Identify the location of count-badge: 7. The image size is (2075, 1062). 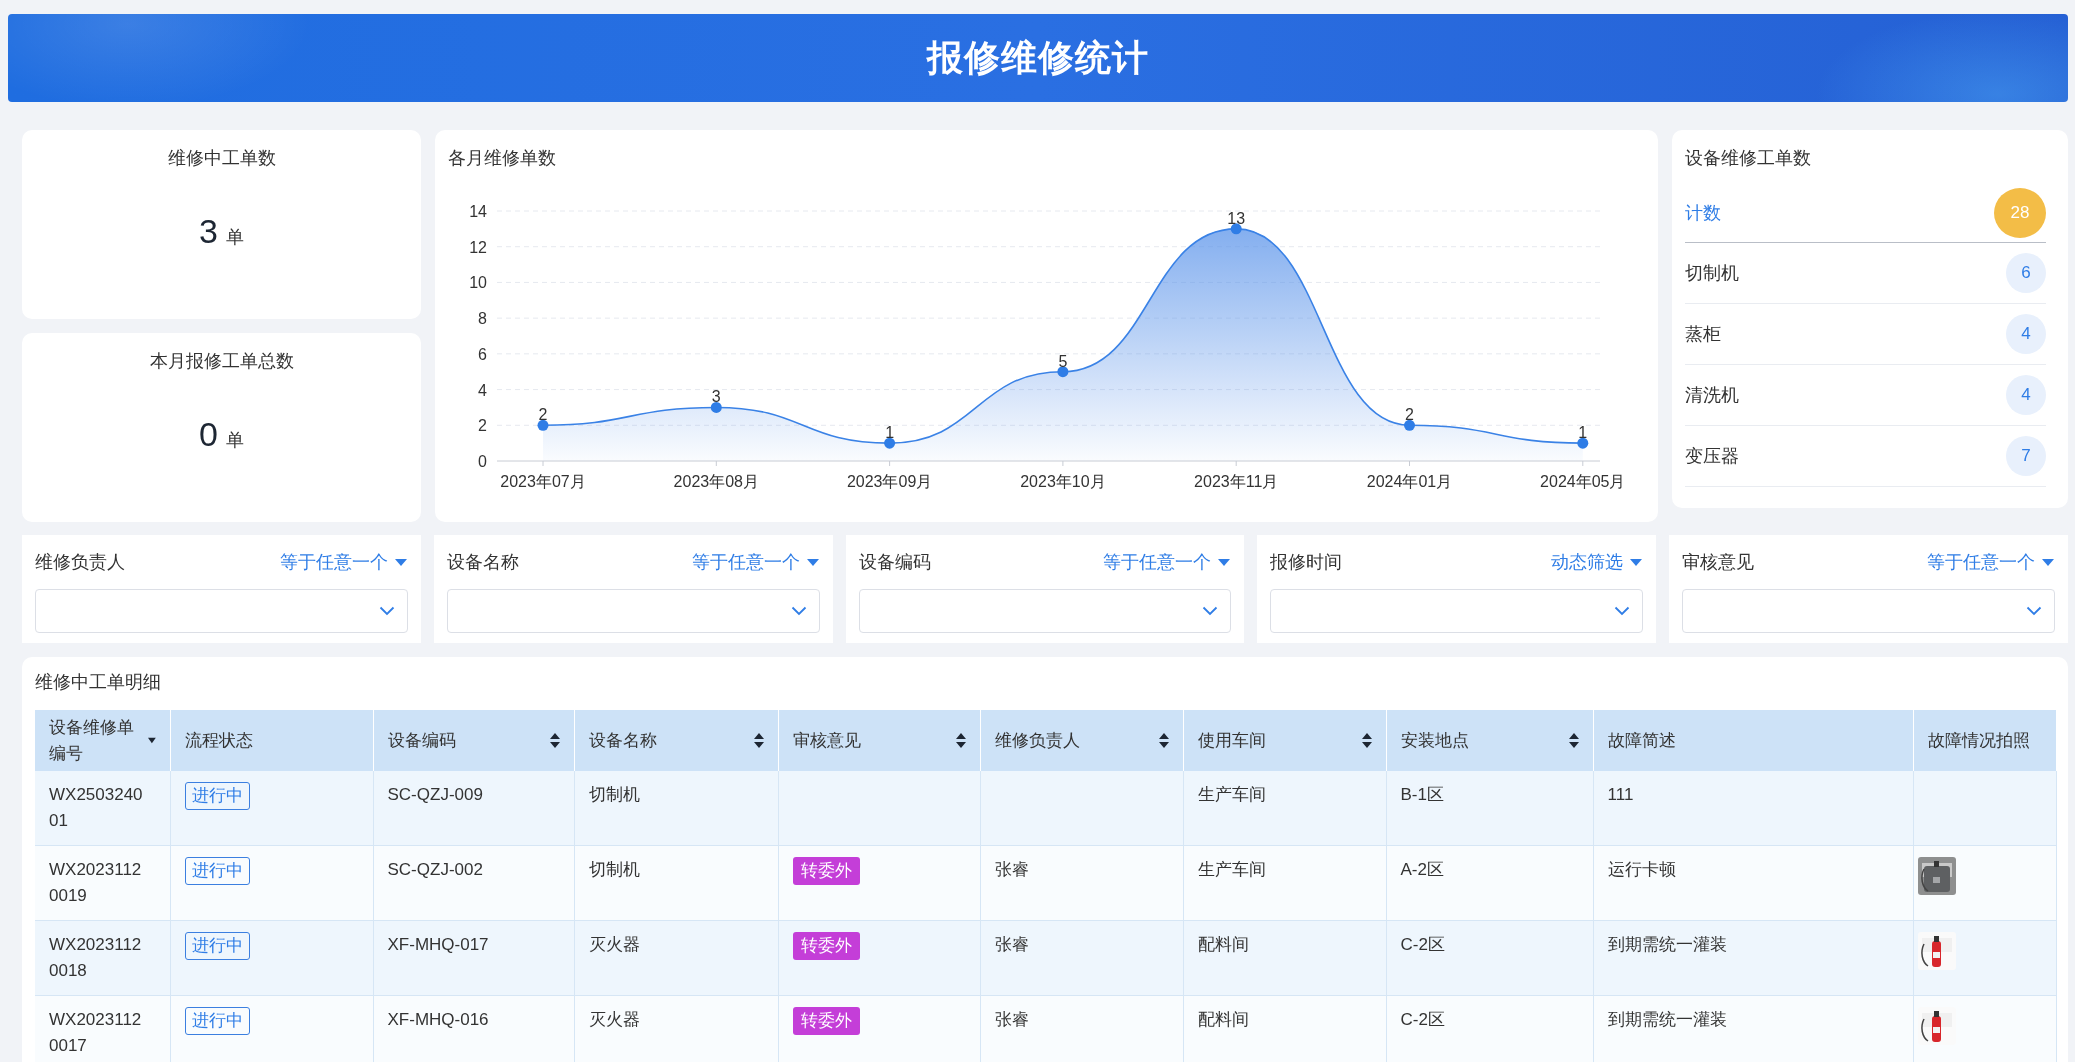
(2026, 456).